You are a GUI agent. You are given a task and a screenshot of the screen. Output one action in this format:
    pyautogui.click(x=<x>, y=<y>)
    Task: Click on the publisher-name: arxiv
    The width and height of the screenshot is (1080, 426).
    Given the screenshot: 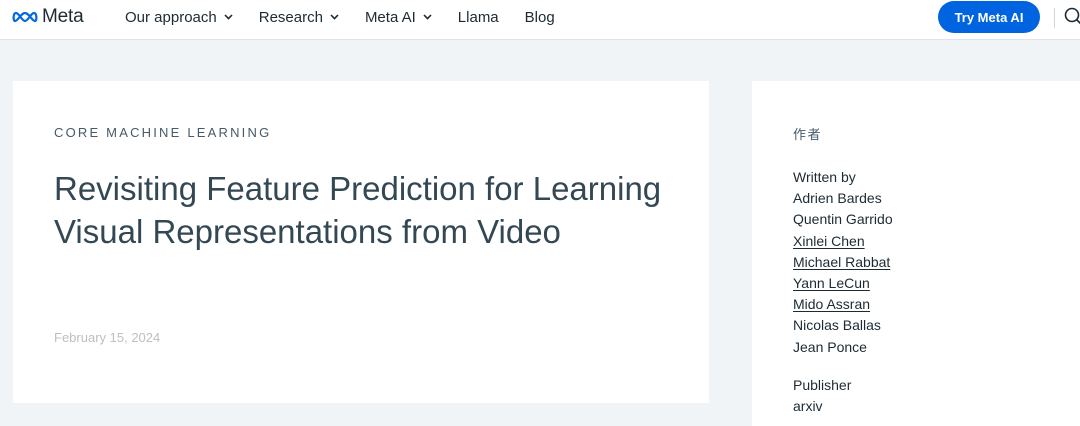 What is the action you would take?
    pyautogui.click(x=808, y=406)
    